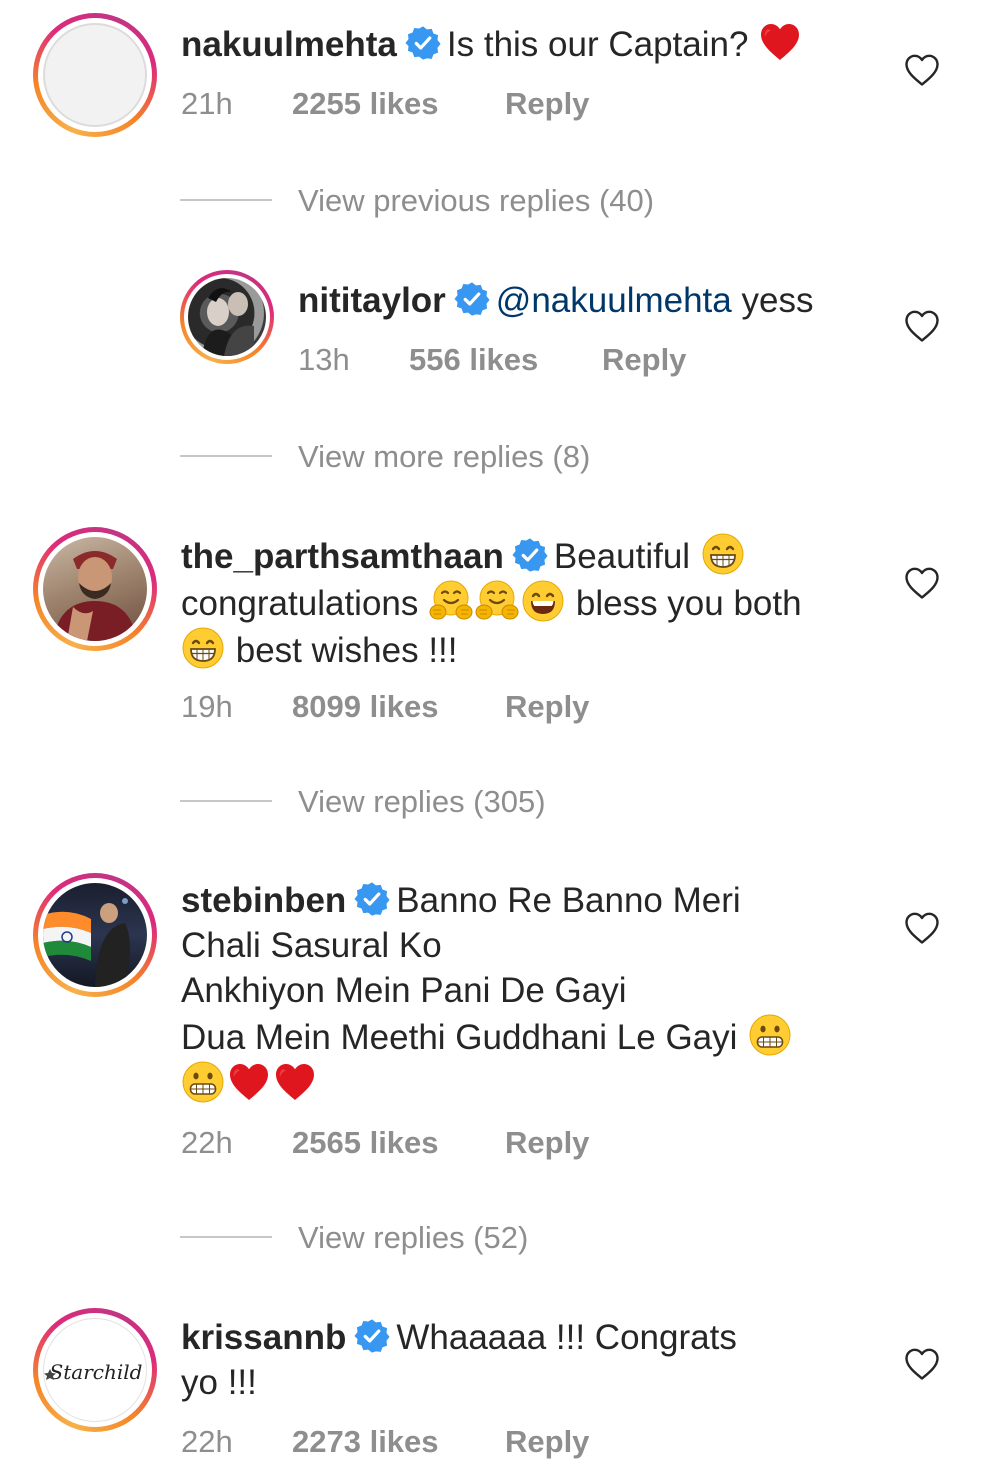  Describe the element at coordinates (481, 707) in the screenshot. I see `comment-meta: 19h 8099 likes Reply` at that location.